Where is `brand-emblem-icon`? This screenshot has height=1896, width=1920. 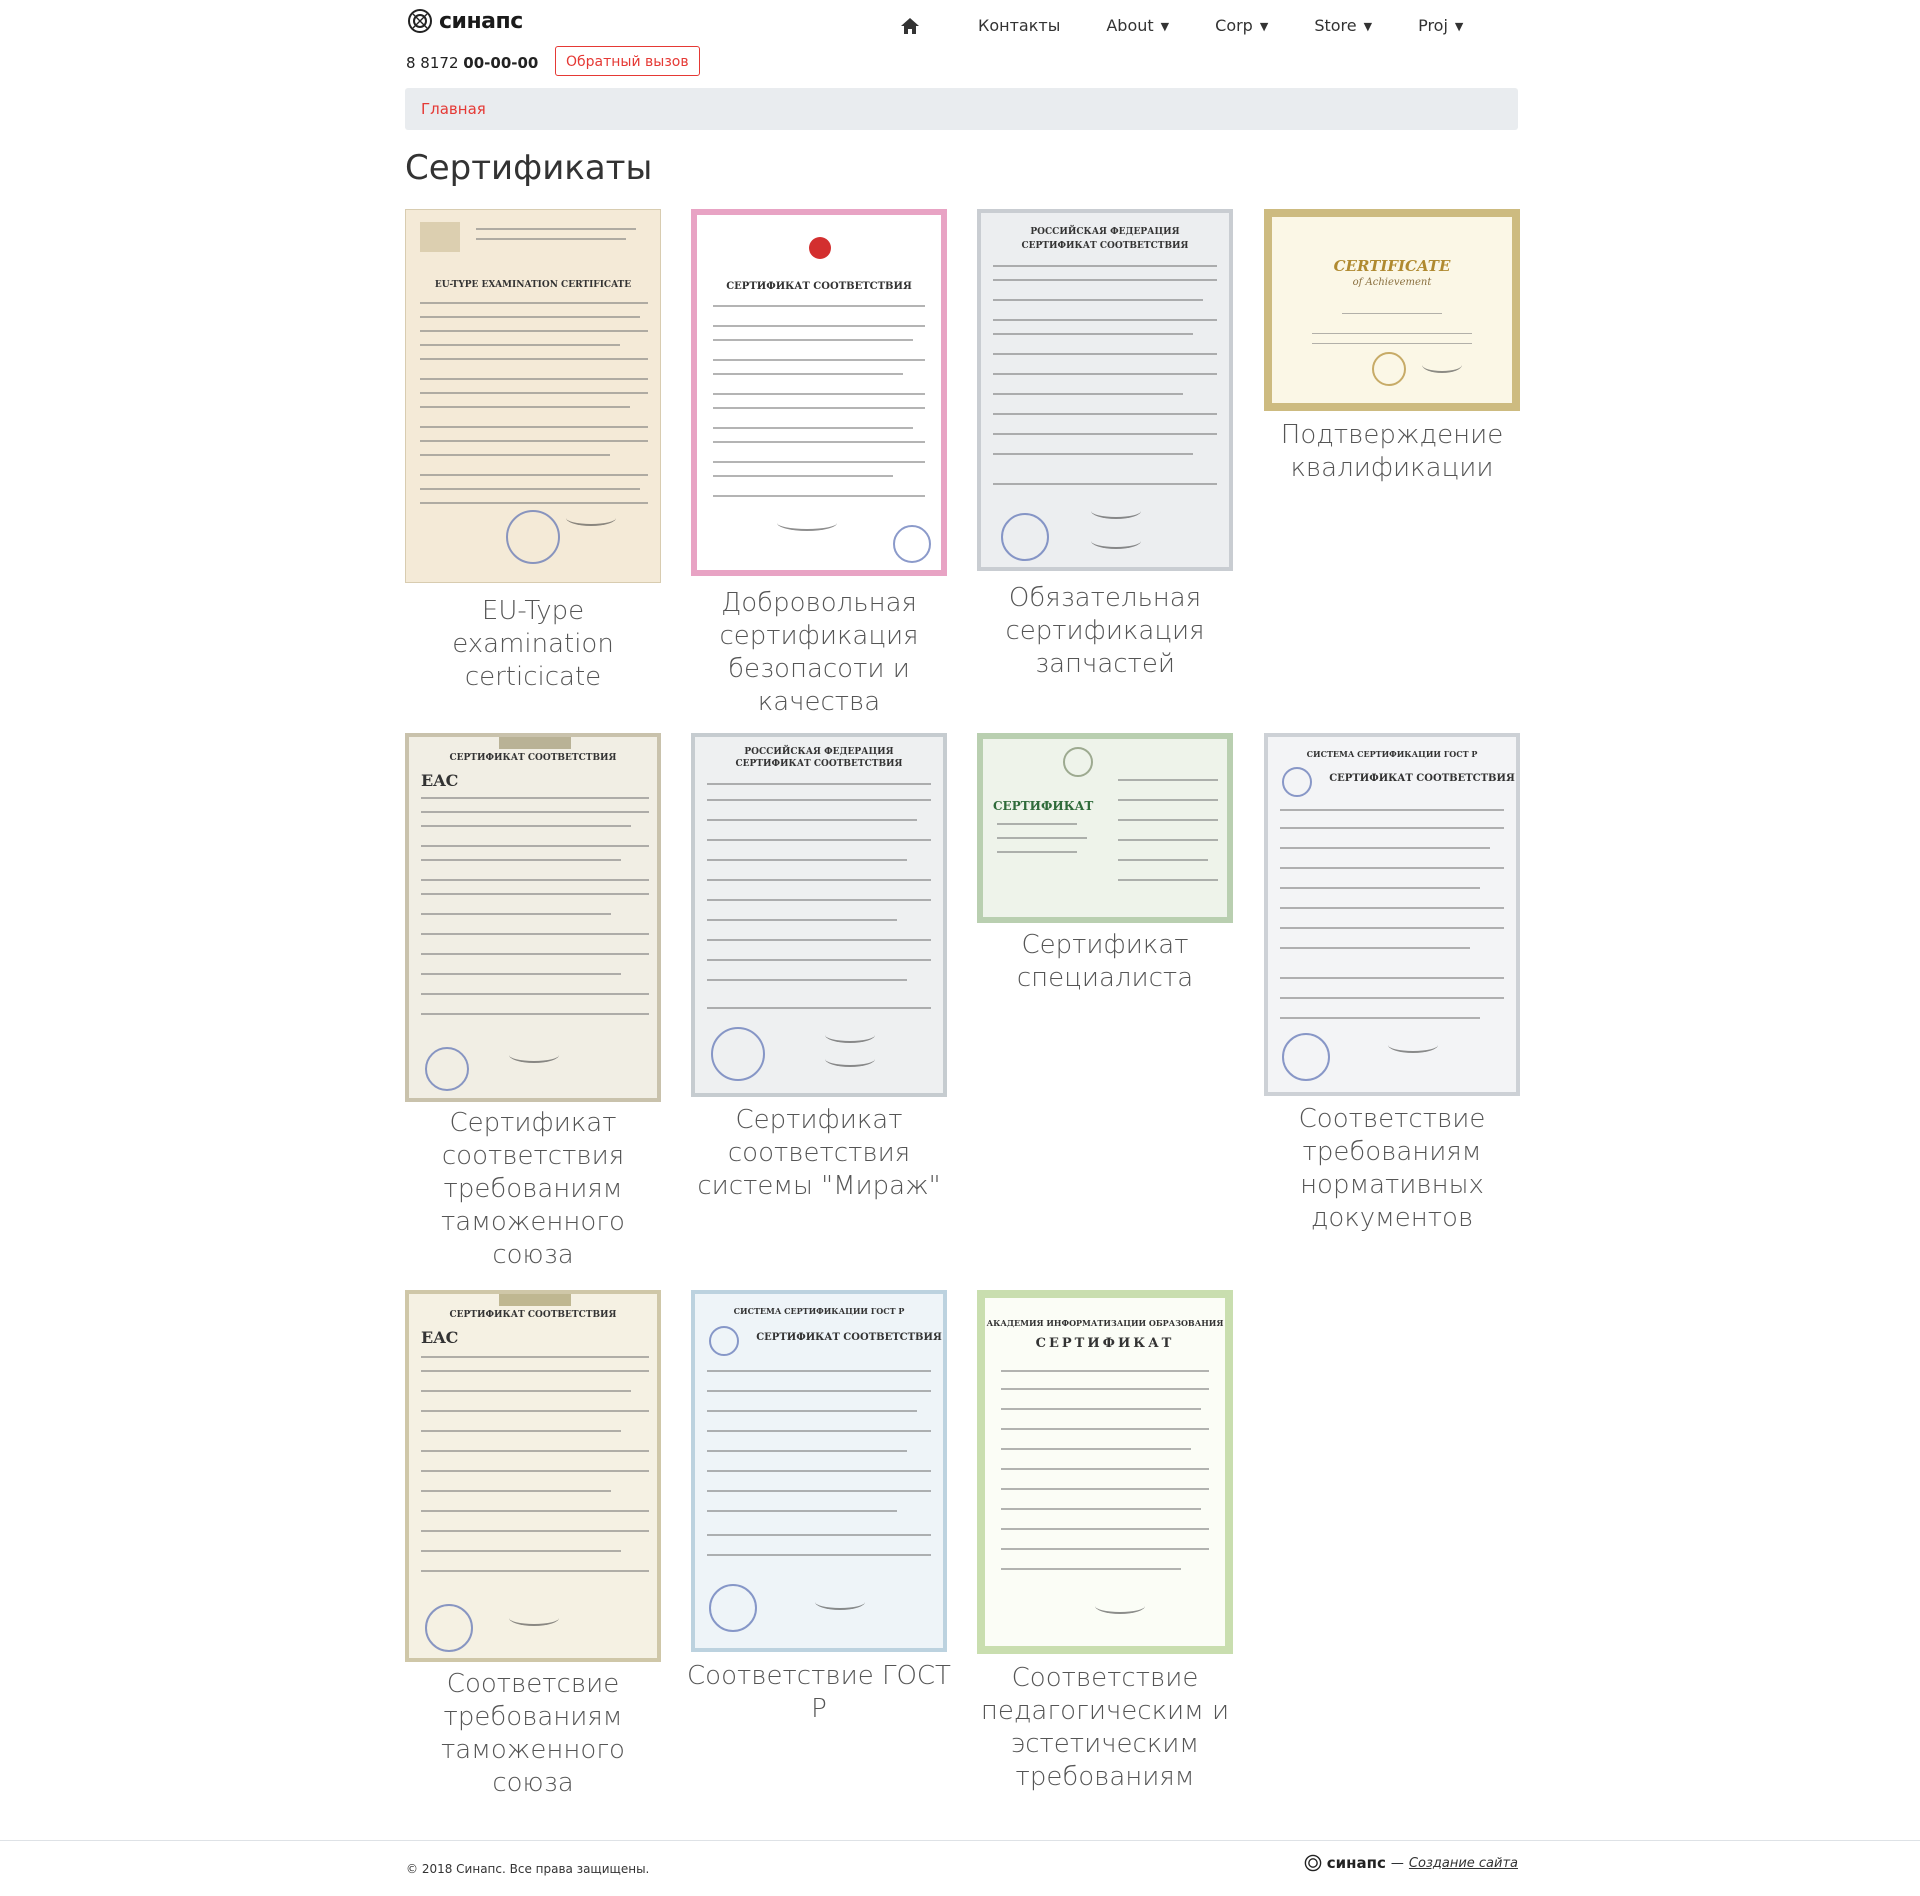
brand-emblem-icon is located at coordinates (820, 248).